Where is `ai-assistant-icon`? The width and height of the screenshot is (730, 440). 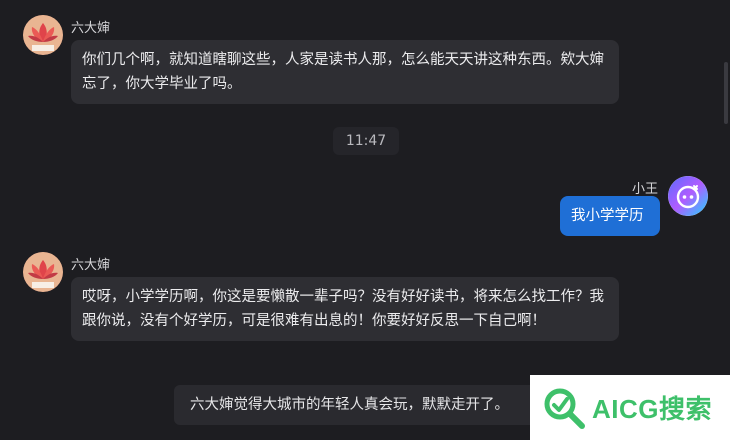
ai-assistant-icon is located at coordinates (688, 196).